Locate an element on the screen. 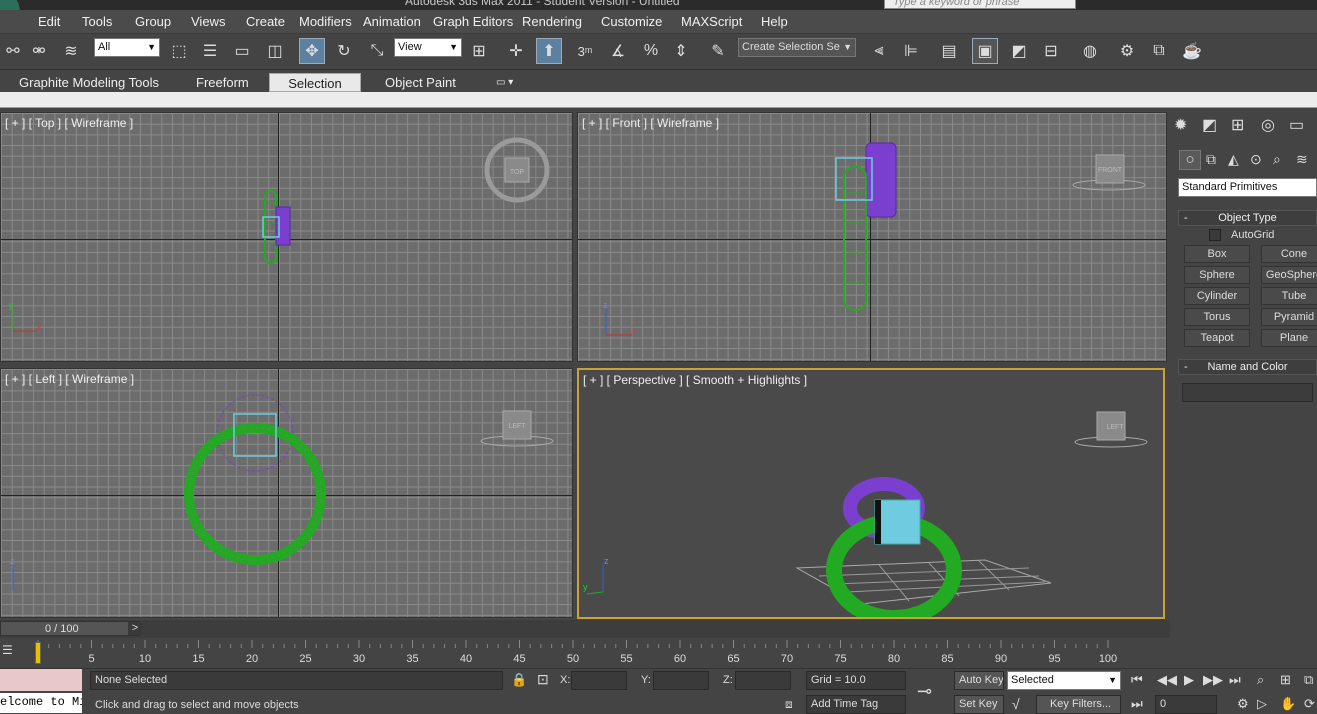 This screenshot has height=714, width=1317. add-time-tag-button: Add Time Tag is located at coordinates (856, 704).